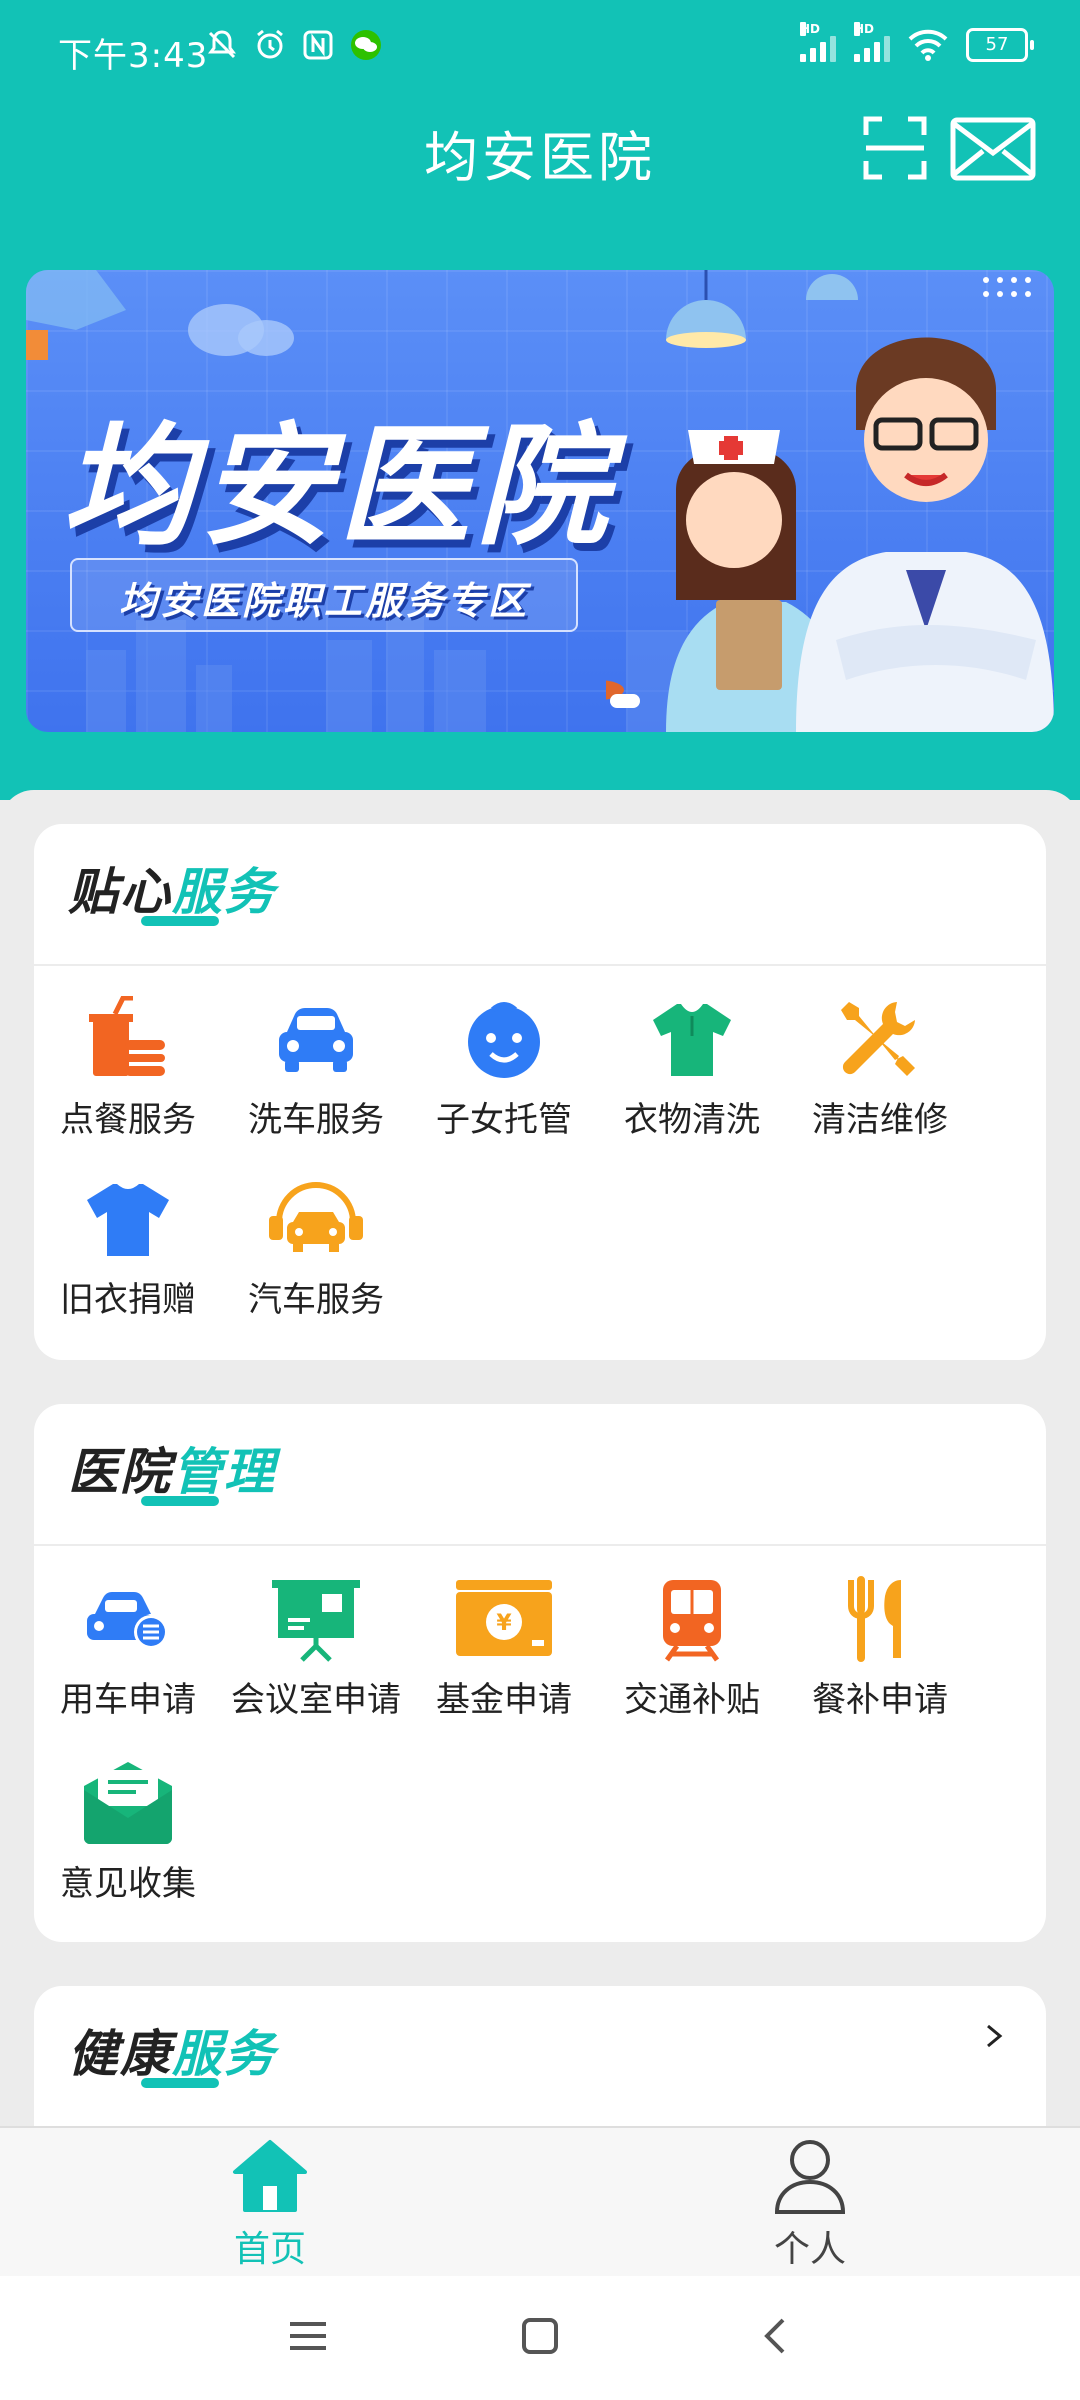  I want to click on meeting-room-request-button: 会议室申请, so click(316, 1648).